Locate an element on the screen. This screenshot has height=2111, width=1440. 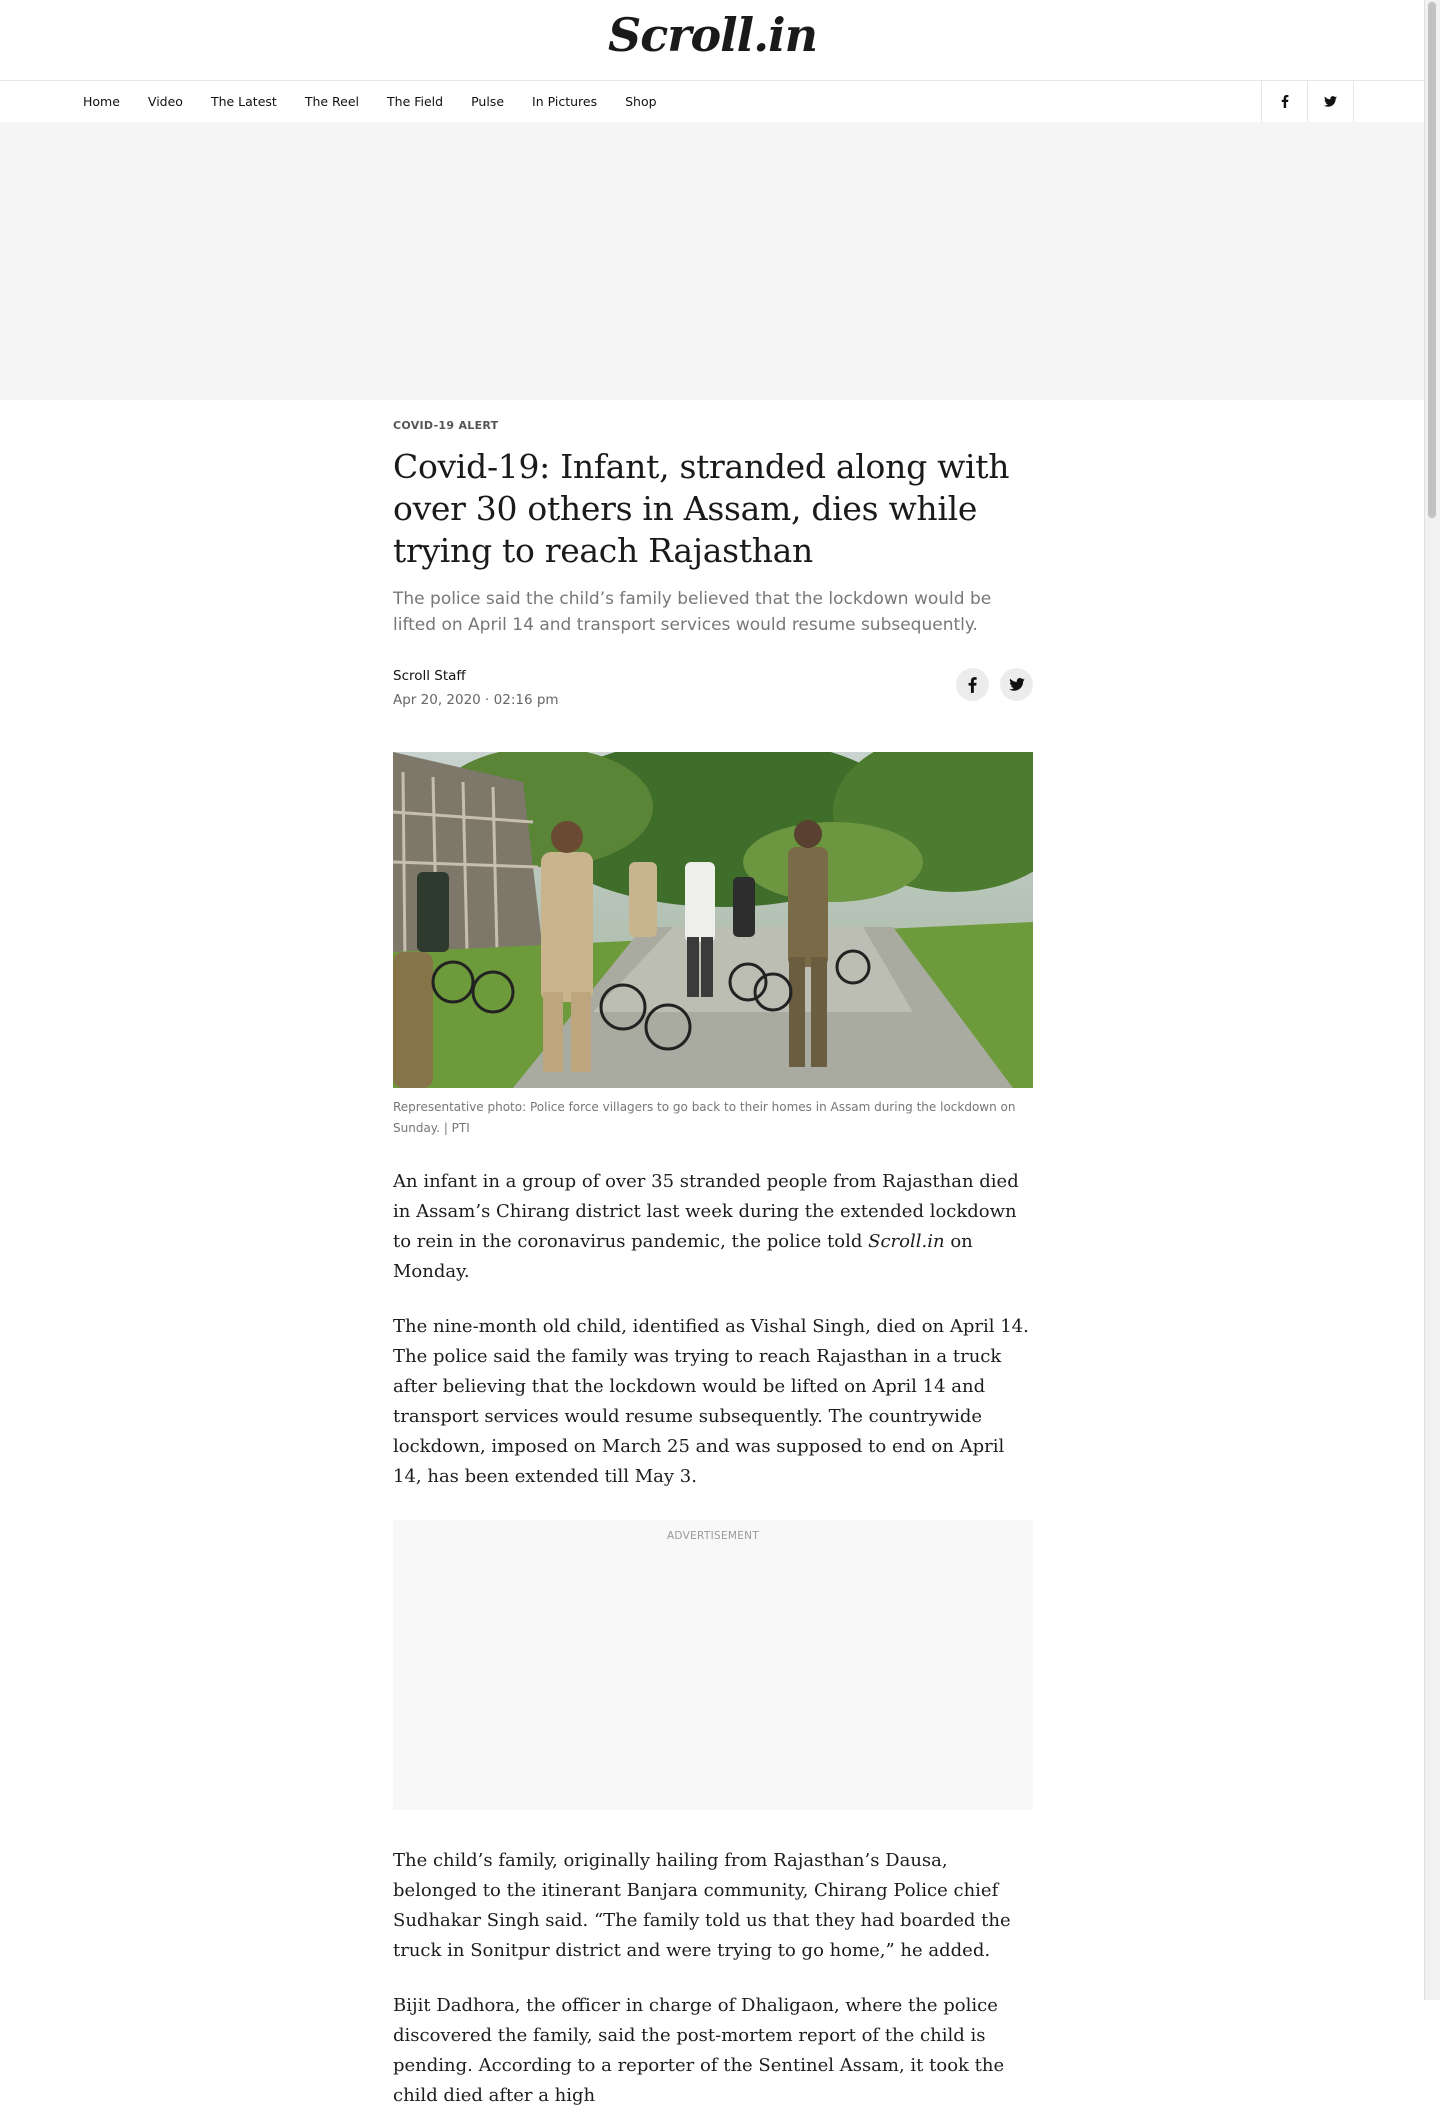
nav-item-in-pictures: In Pictures is located at coordinates (564, 101).